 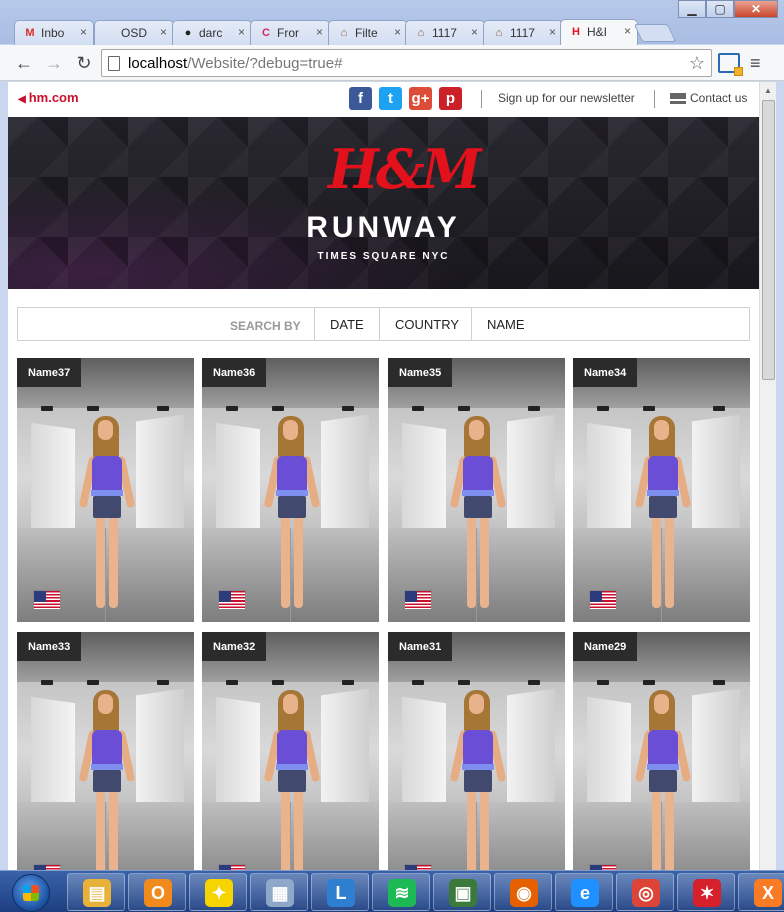 I want to click on hm-com-label: hm.com, so click(x=53, y=97).